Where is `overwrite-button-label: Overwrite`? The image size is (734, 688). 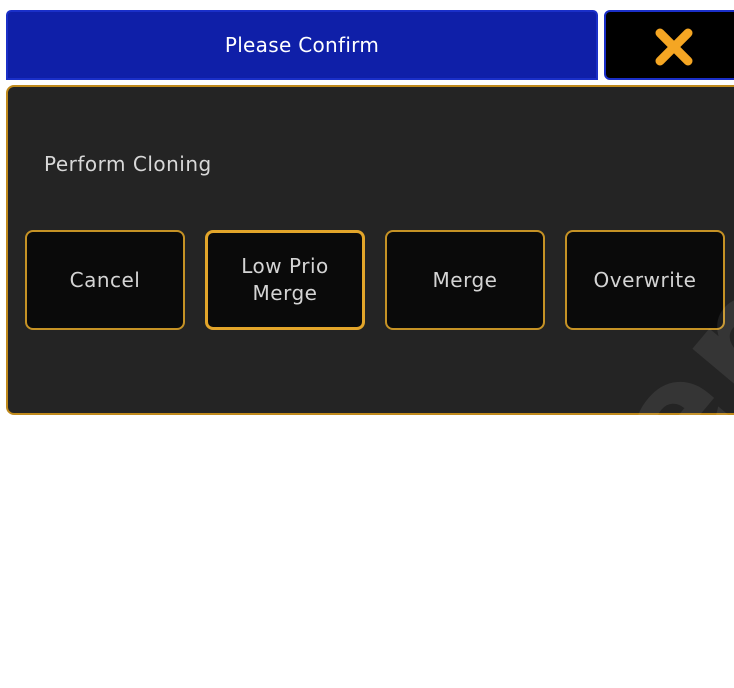 overwrite-button-label: Overwrite is located at coordinates (645, 279).